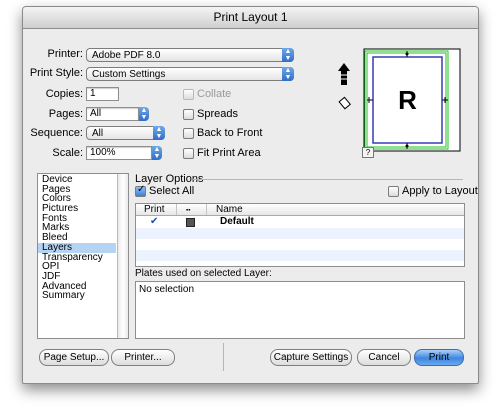 This screenshot has height=406, width=503. Describe the element at coordinates (229, 153) in the screenshot. I see `fit-print-area-label: Fit Print Area` at that location.